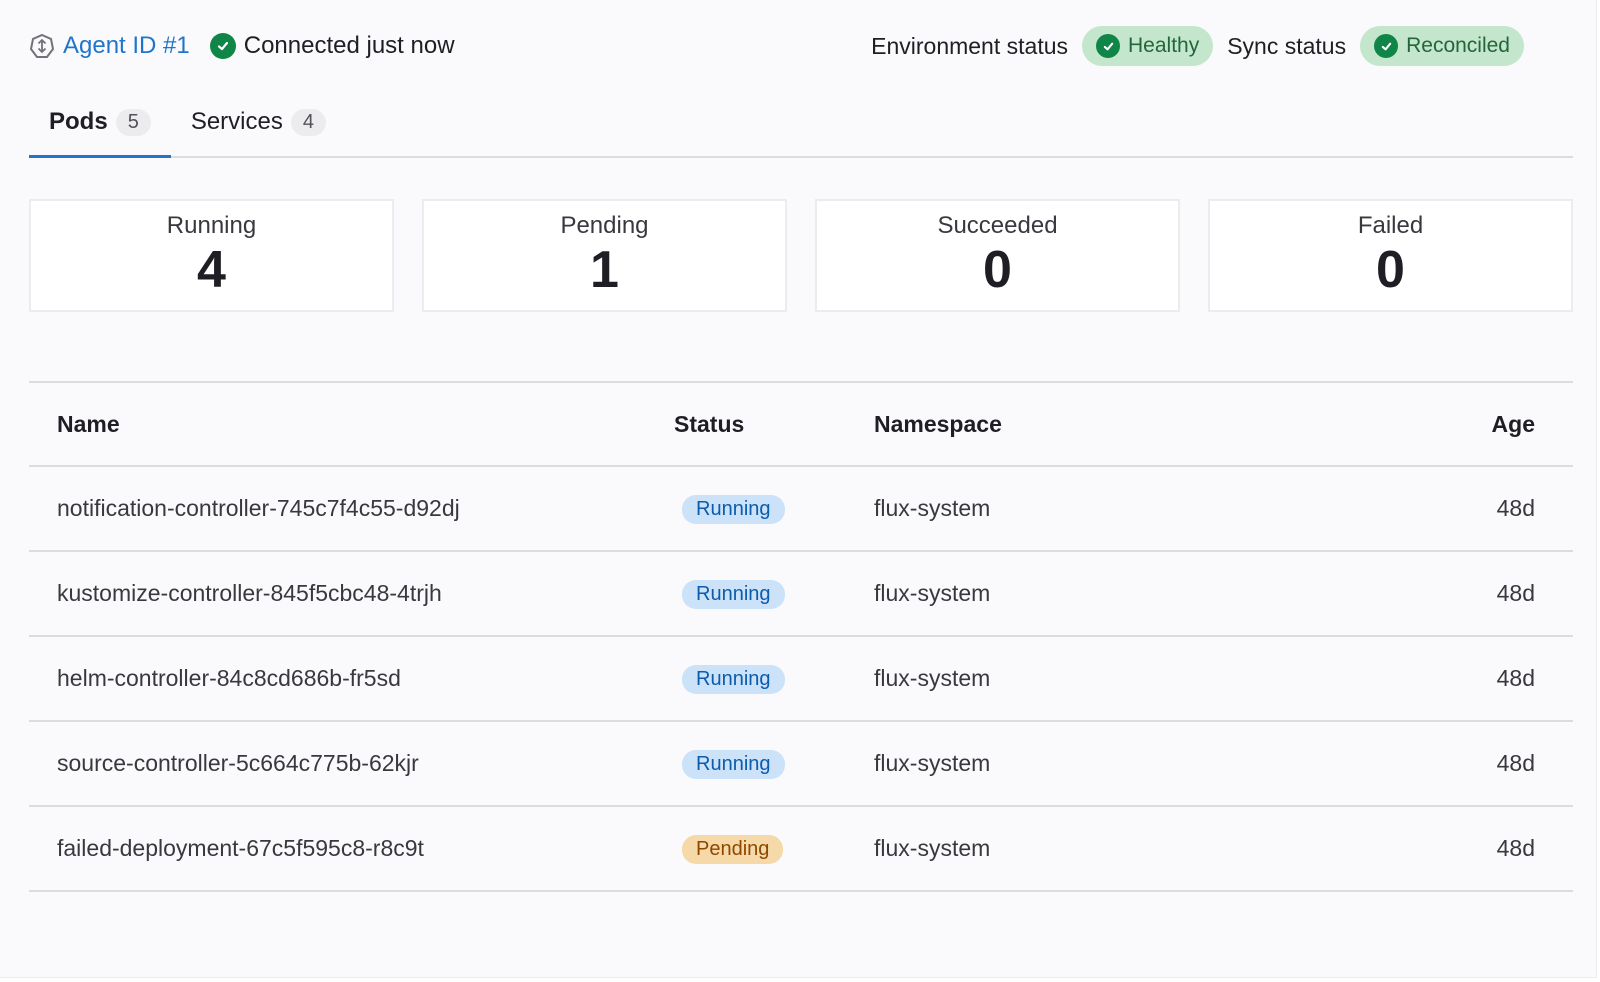  What do you see at coordinates (1458, 45) in the screenshot?
I see `sync-status-value: Reconciled` at bounding box center [1458, 45].